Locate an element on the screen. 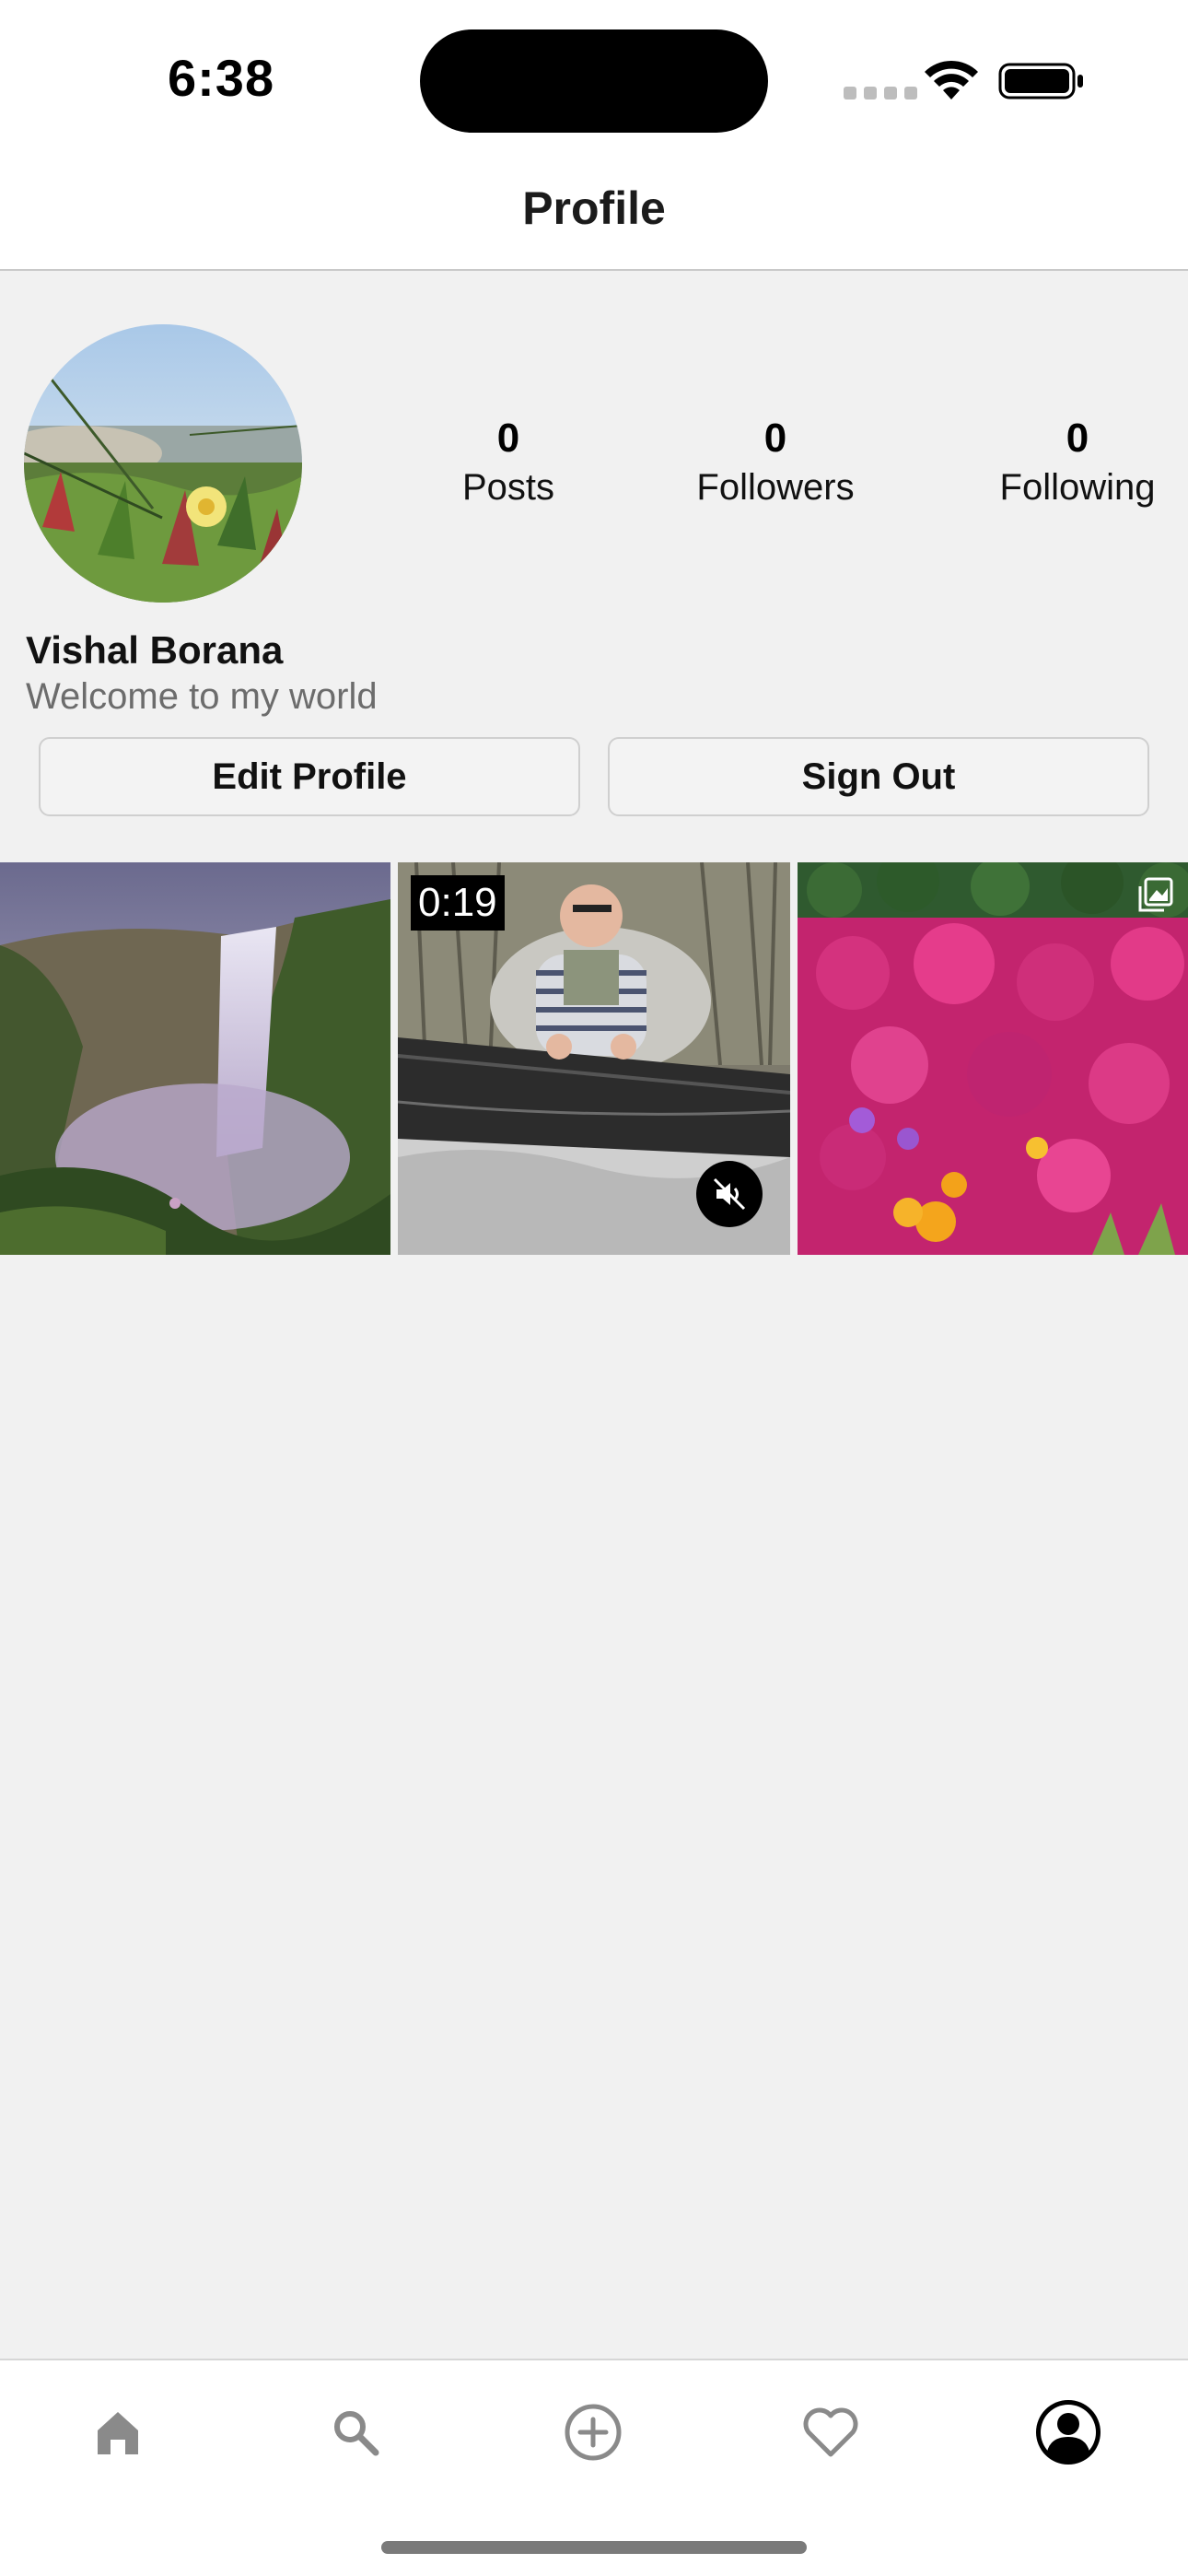 Image resolution: width=1188 pixels, height=2576 pixels. tab-activity is located at coordinates (830, 2432).